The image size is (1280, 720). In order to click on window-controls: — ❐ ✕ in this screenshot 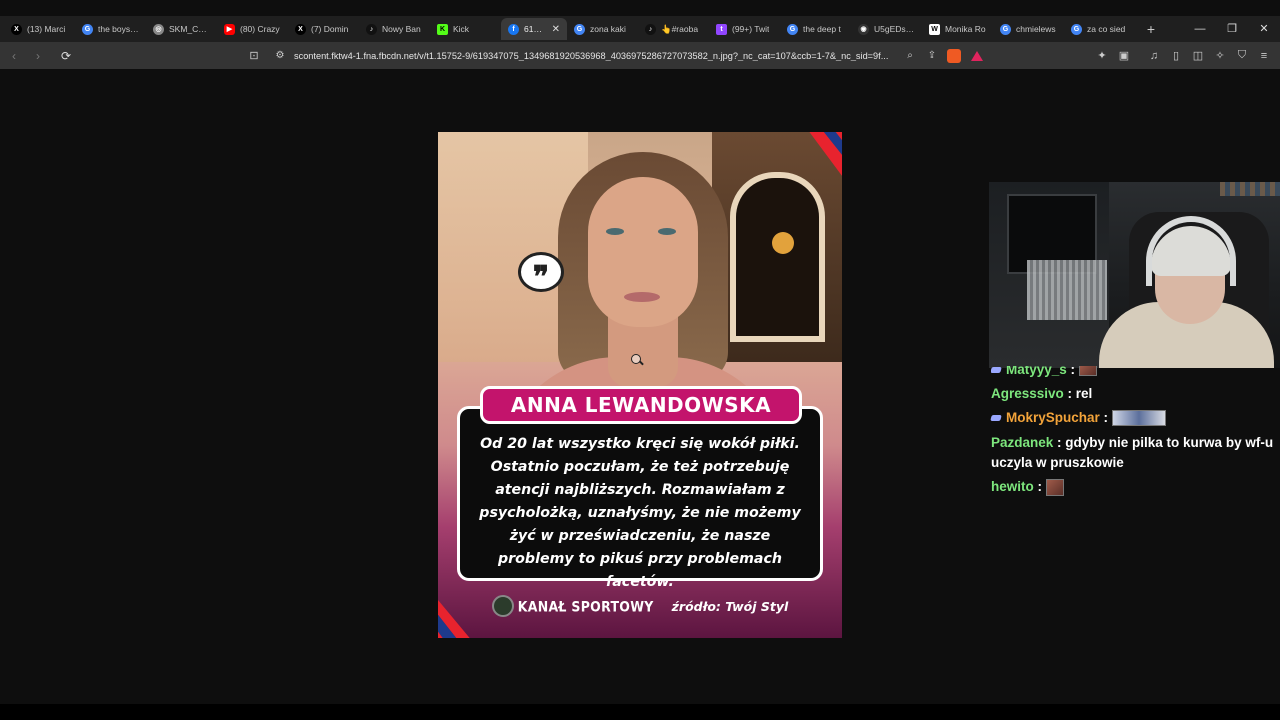, I will do `click(1232, 29)`.